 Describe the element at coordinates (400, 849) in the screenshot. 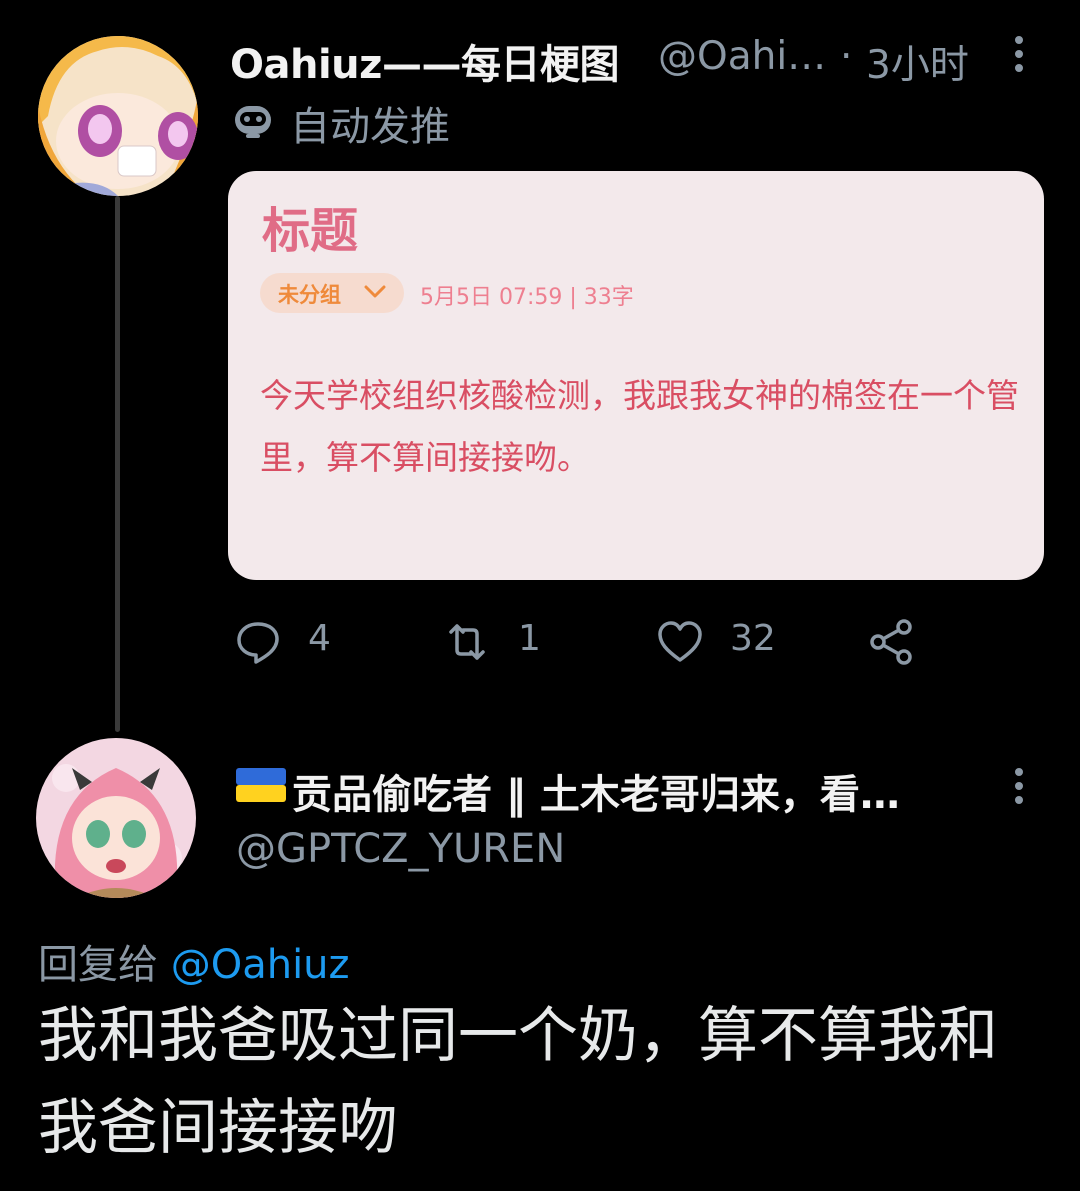

I see `tweet2-handle: @GPTCZ_YUREN` at that location.